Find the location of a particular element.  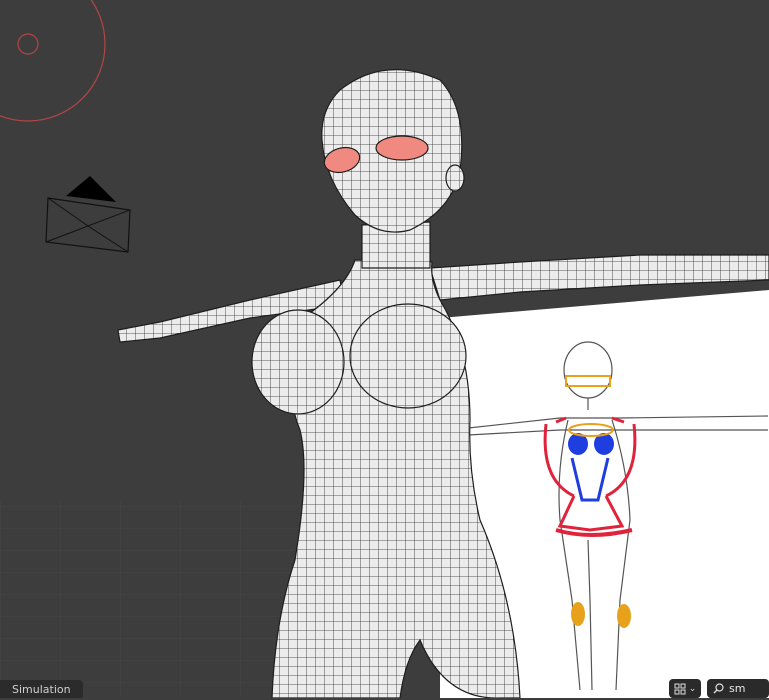

camera-gizmo is located at coordinates (88, 214).